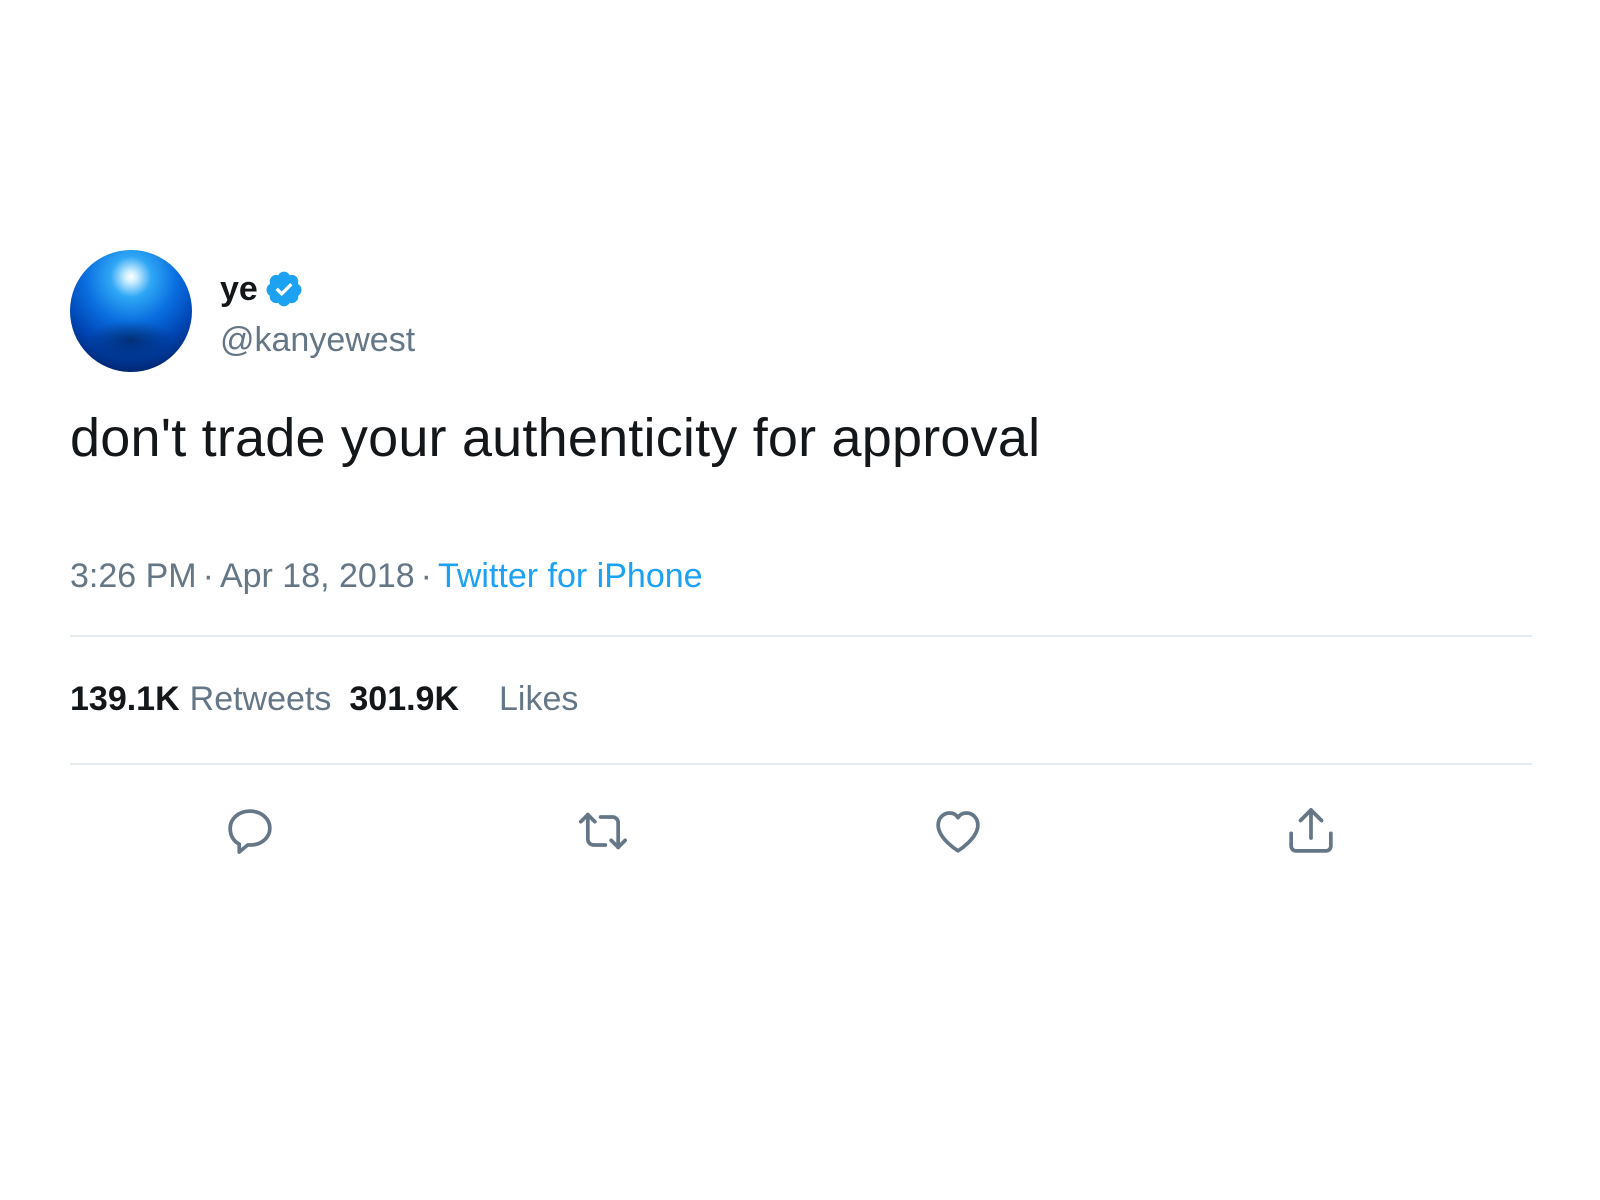  Describe the element at coordinates (125, 699) in the screenshot. I see `retweets-count: 139.1K` at that location.